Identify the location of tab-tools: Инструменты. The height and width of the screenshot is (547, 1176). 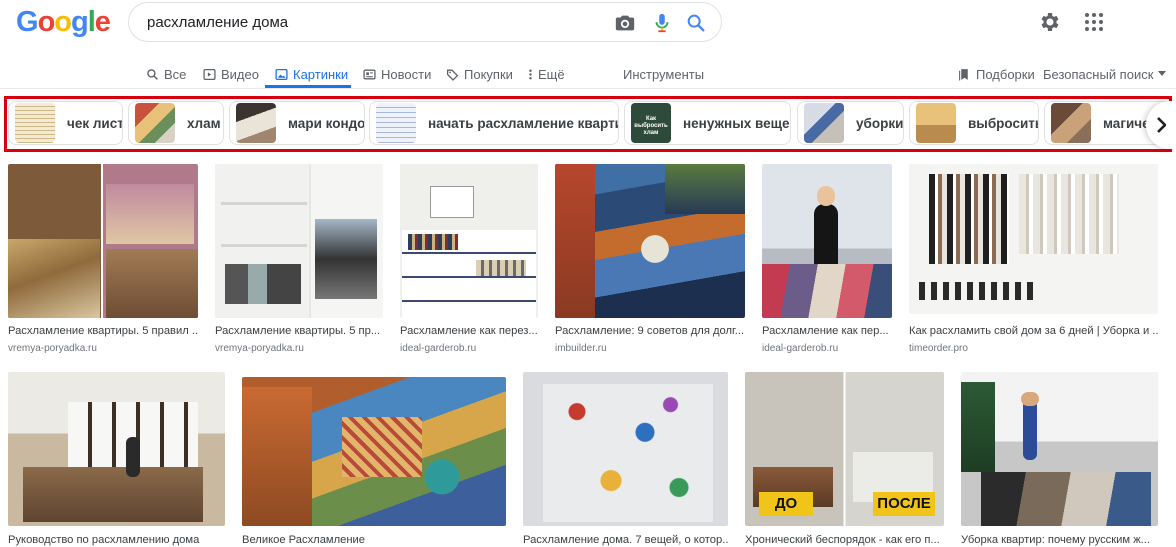
(663, 74).